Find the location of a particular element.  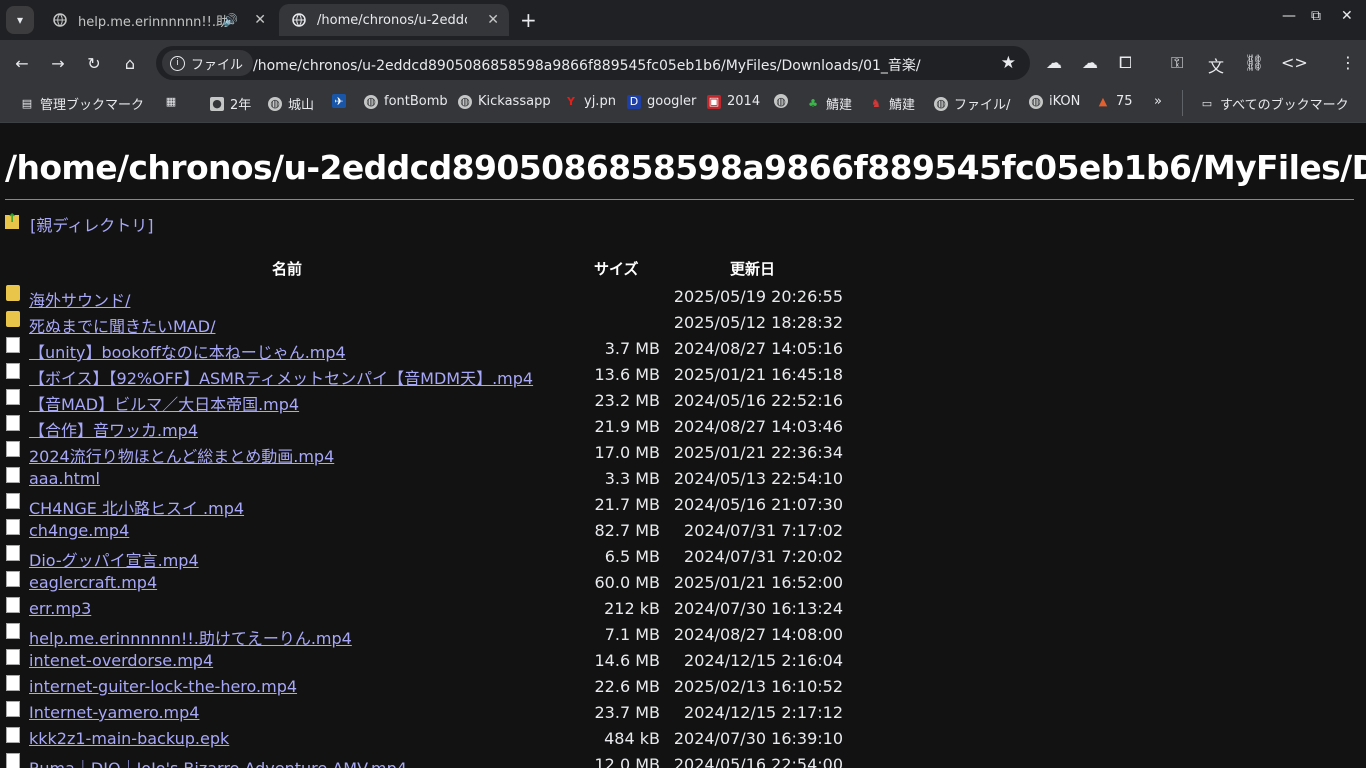

bookmark-item: ✈ is located at coordinates (342, 101).